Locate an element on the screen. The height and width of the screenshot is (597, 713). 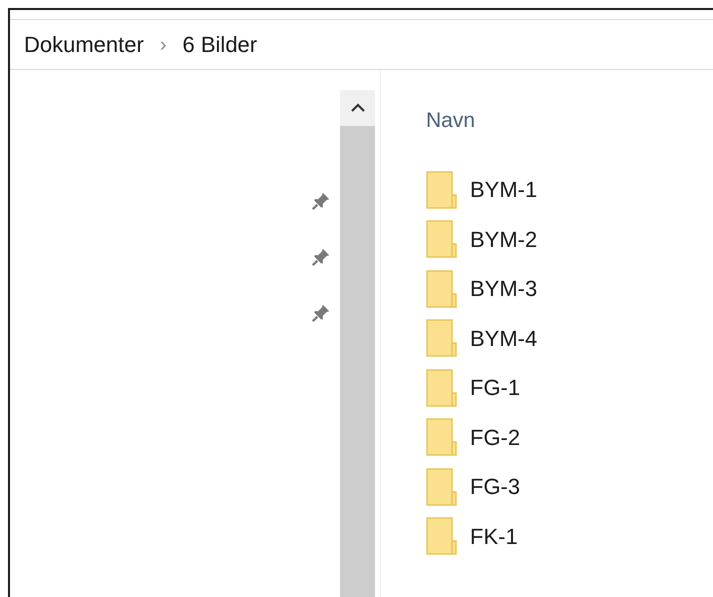
file-name: FK-1 is located at coordinates (494, 536).